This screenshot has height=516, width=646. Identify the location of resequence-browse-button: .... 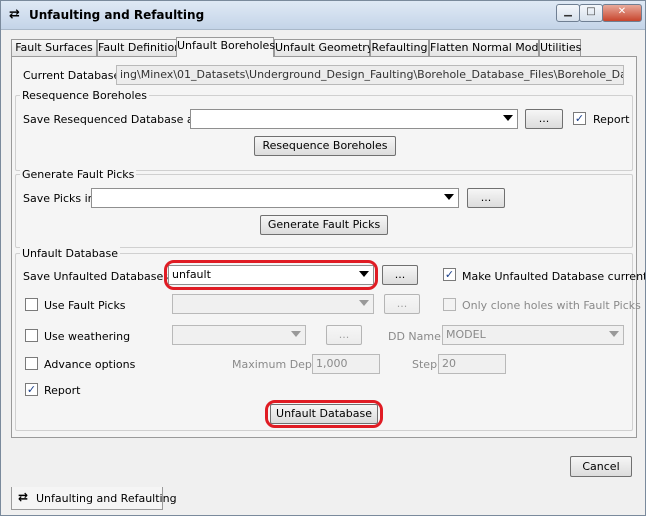
(544, 119).